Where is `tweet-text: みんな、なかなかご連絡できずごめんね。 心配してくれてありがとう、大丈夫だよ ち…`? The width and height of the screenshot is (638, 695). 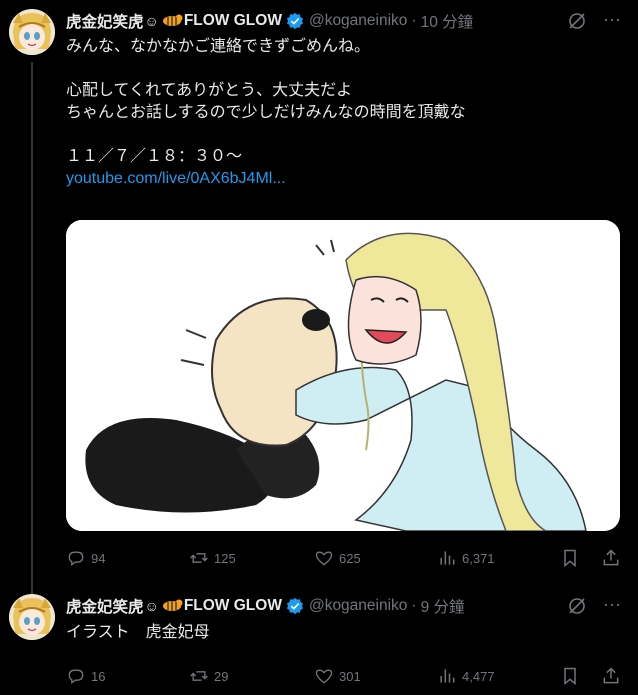 tweet-text: みんな、なかなかご連絡できずごめんね。 心配してくれてありがとう、大丈夫だよ ち… is located at coordinates (266, 113).